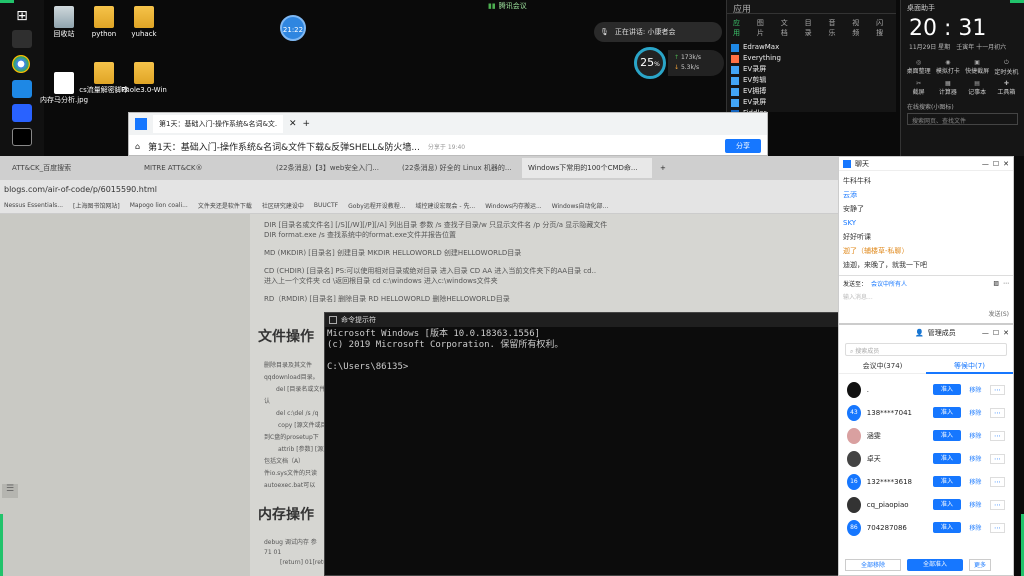  What do you see at coordinates (137, 146) in the screenshot?
I see `home-icon: ⌂` at bounding box center [137, 146].